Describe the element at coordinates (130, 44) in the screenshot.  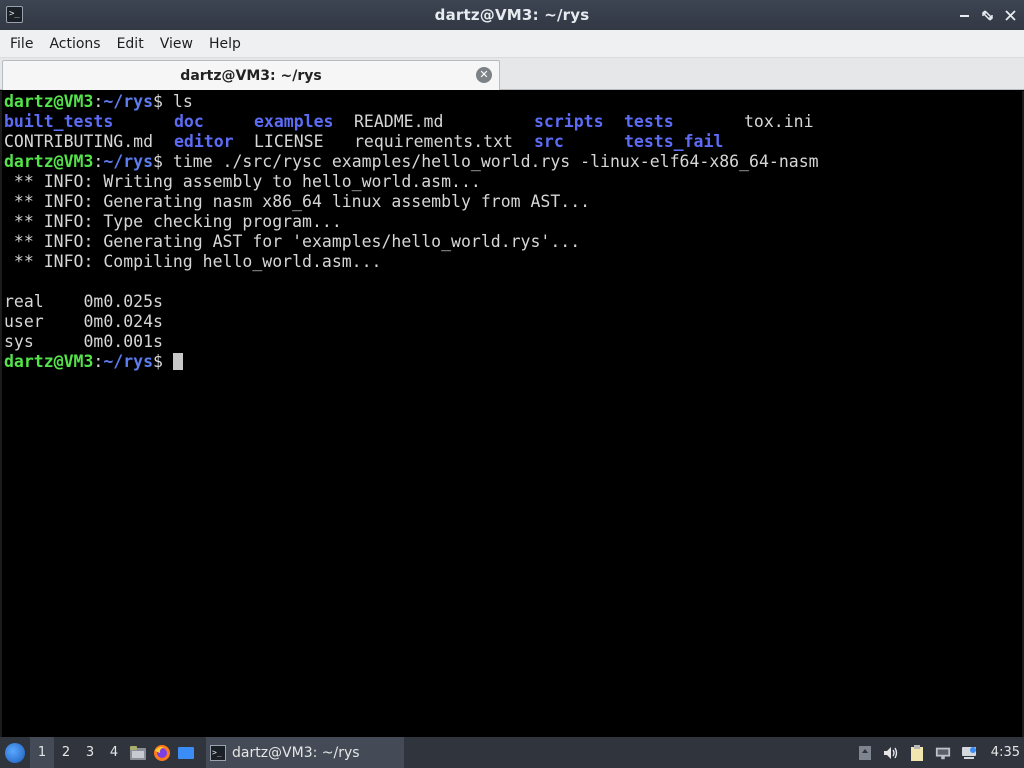
I see `menu-edit: Edit` at that location.